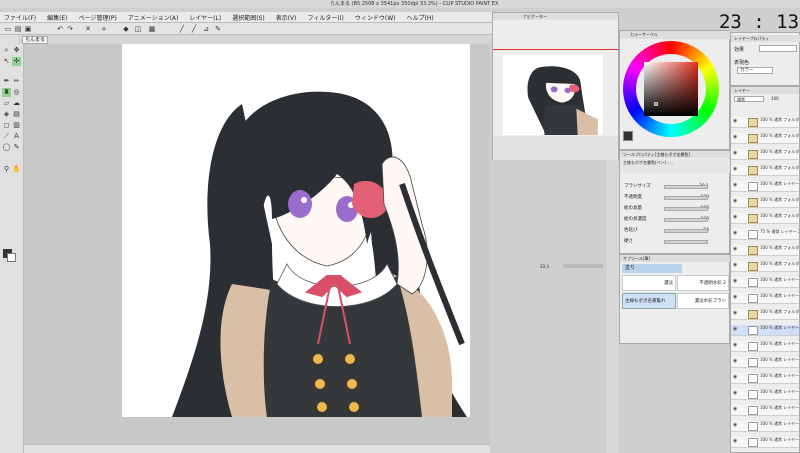 The width and height of the screenshot is (800, 453). What do you see at coordinates (628, 136) in the screenshot?
I see `current-color-swatch` at bounding box center [628, 136].